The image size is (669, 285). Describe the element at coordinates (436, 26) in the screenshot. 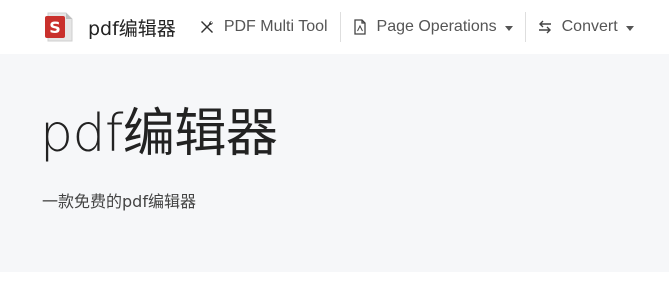

I see `nav-page-operations-label: Page Operations` at that location.